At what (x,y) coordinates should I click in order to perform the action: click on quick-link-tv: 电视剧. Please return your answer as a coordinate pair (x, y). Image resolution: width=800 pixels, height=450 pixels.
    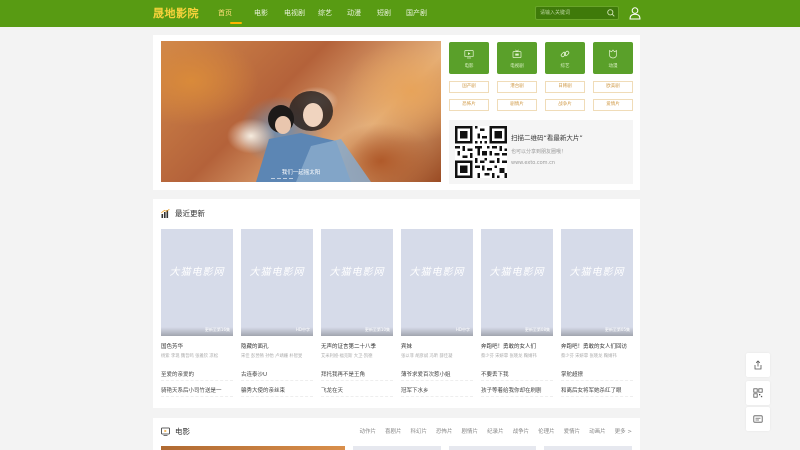
    Looking at the image, I should click on (517, 58).